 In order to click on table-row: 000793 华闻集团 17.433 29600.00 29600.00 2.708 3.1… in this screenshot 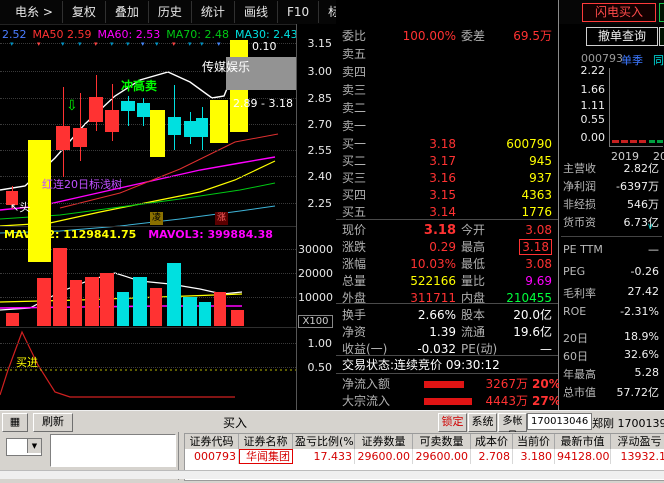, I will do `click(424, 456)`.